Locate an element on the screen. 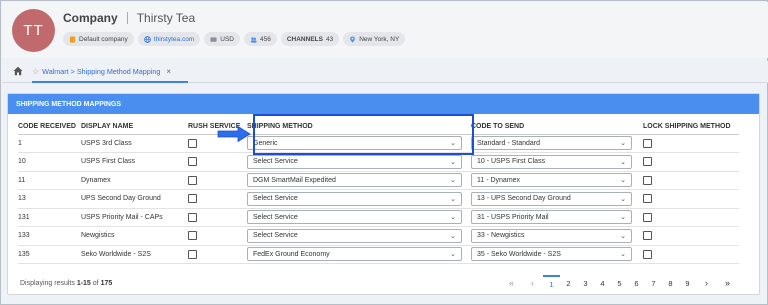  col-code-to-send: CODE TO SEND is located at coordinates (557, 127).